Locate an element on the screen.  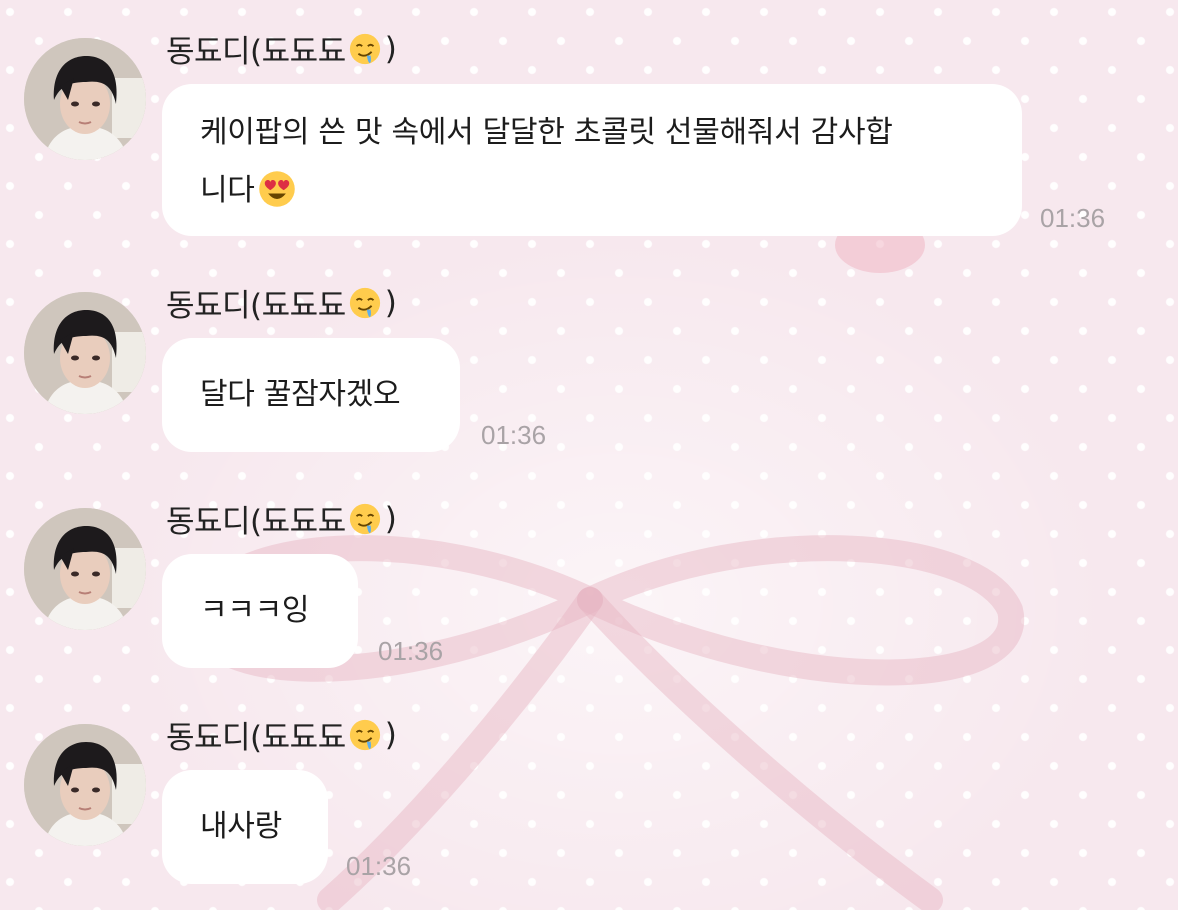
message-bubble: 달다 꿀잠자겠오 is located at coordinates (311, 395).